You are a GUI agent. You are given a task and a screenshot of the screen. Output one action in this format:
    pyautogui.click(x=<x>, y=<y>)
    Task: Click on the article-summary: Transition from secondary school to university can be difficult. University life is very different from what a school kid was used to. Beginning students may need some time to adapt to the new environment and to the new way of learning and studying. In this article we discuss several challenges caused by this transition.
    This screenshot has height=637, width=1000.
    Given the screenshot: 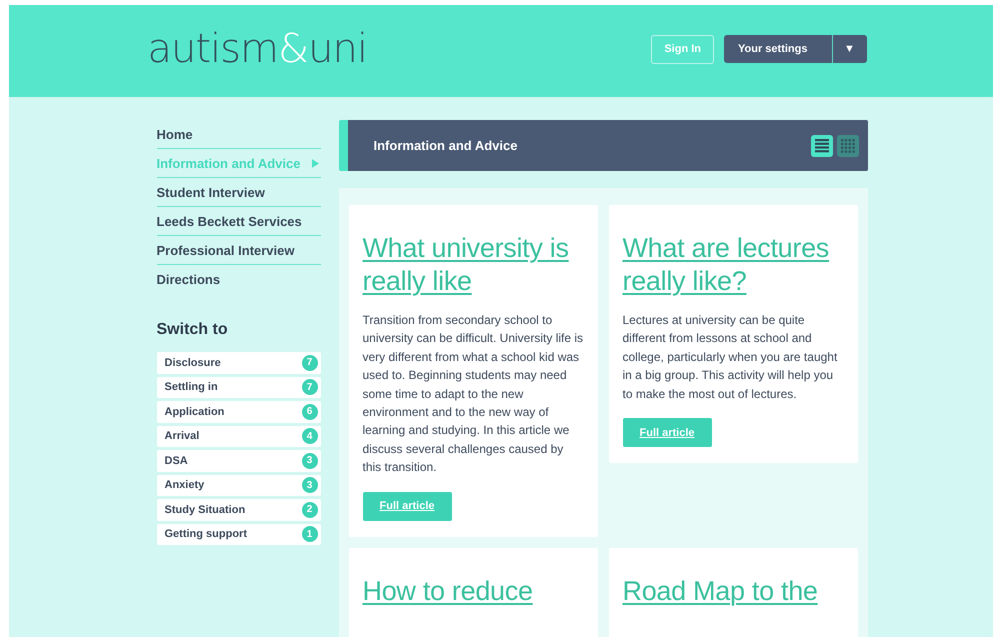 What is the action you would take?
    pyautogui.click(x=473, y=394)
    